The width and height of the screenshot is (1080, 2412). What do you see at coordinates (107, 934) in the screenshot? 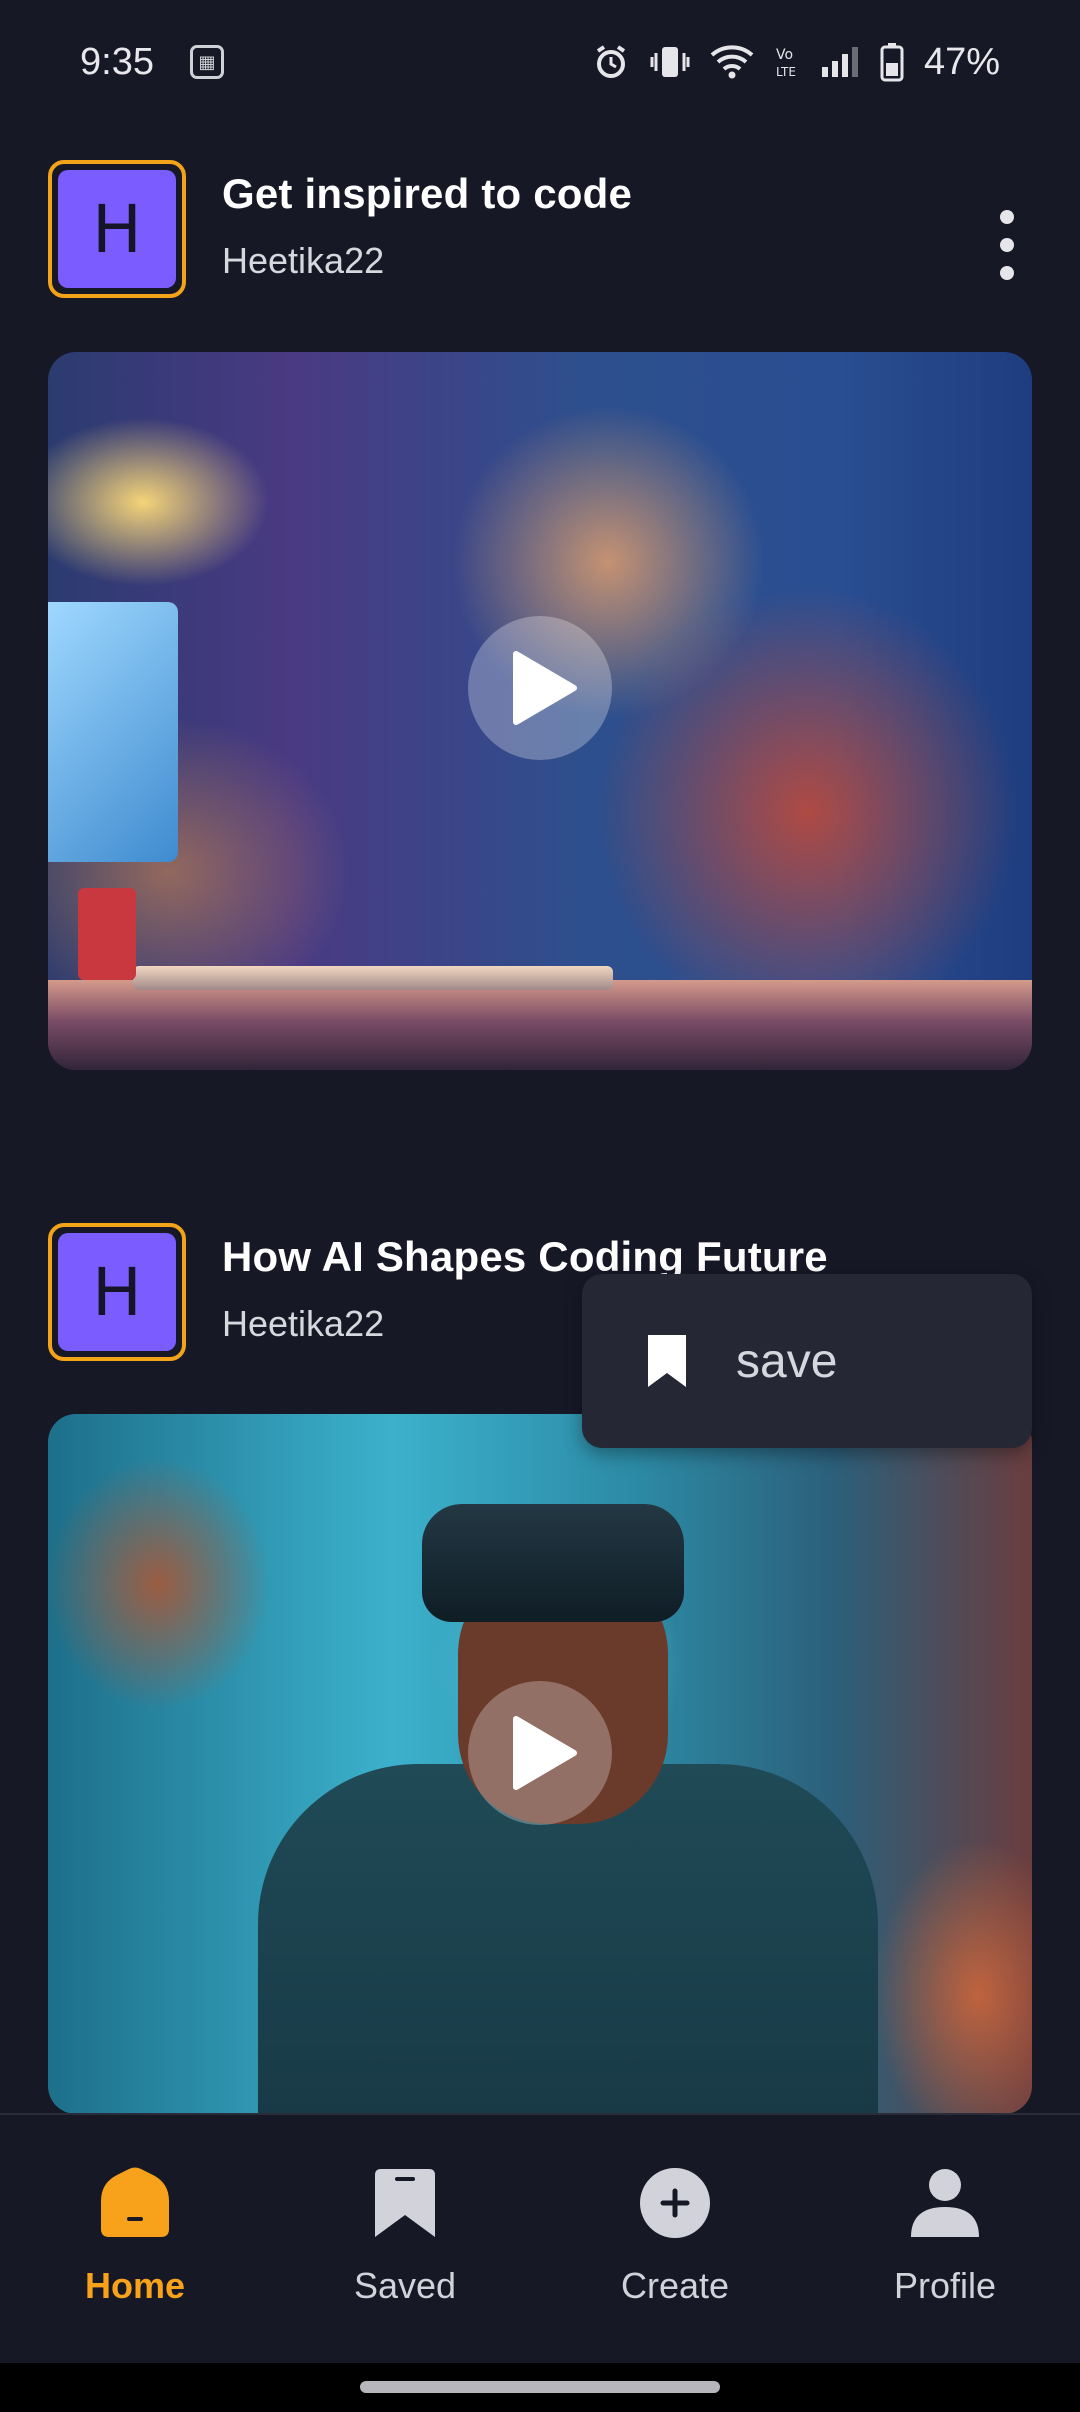
I see `thumbnail-cup` at bounding box center [107, 934].